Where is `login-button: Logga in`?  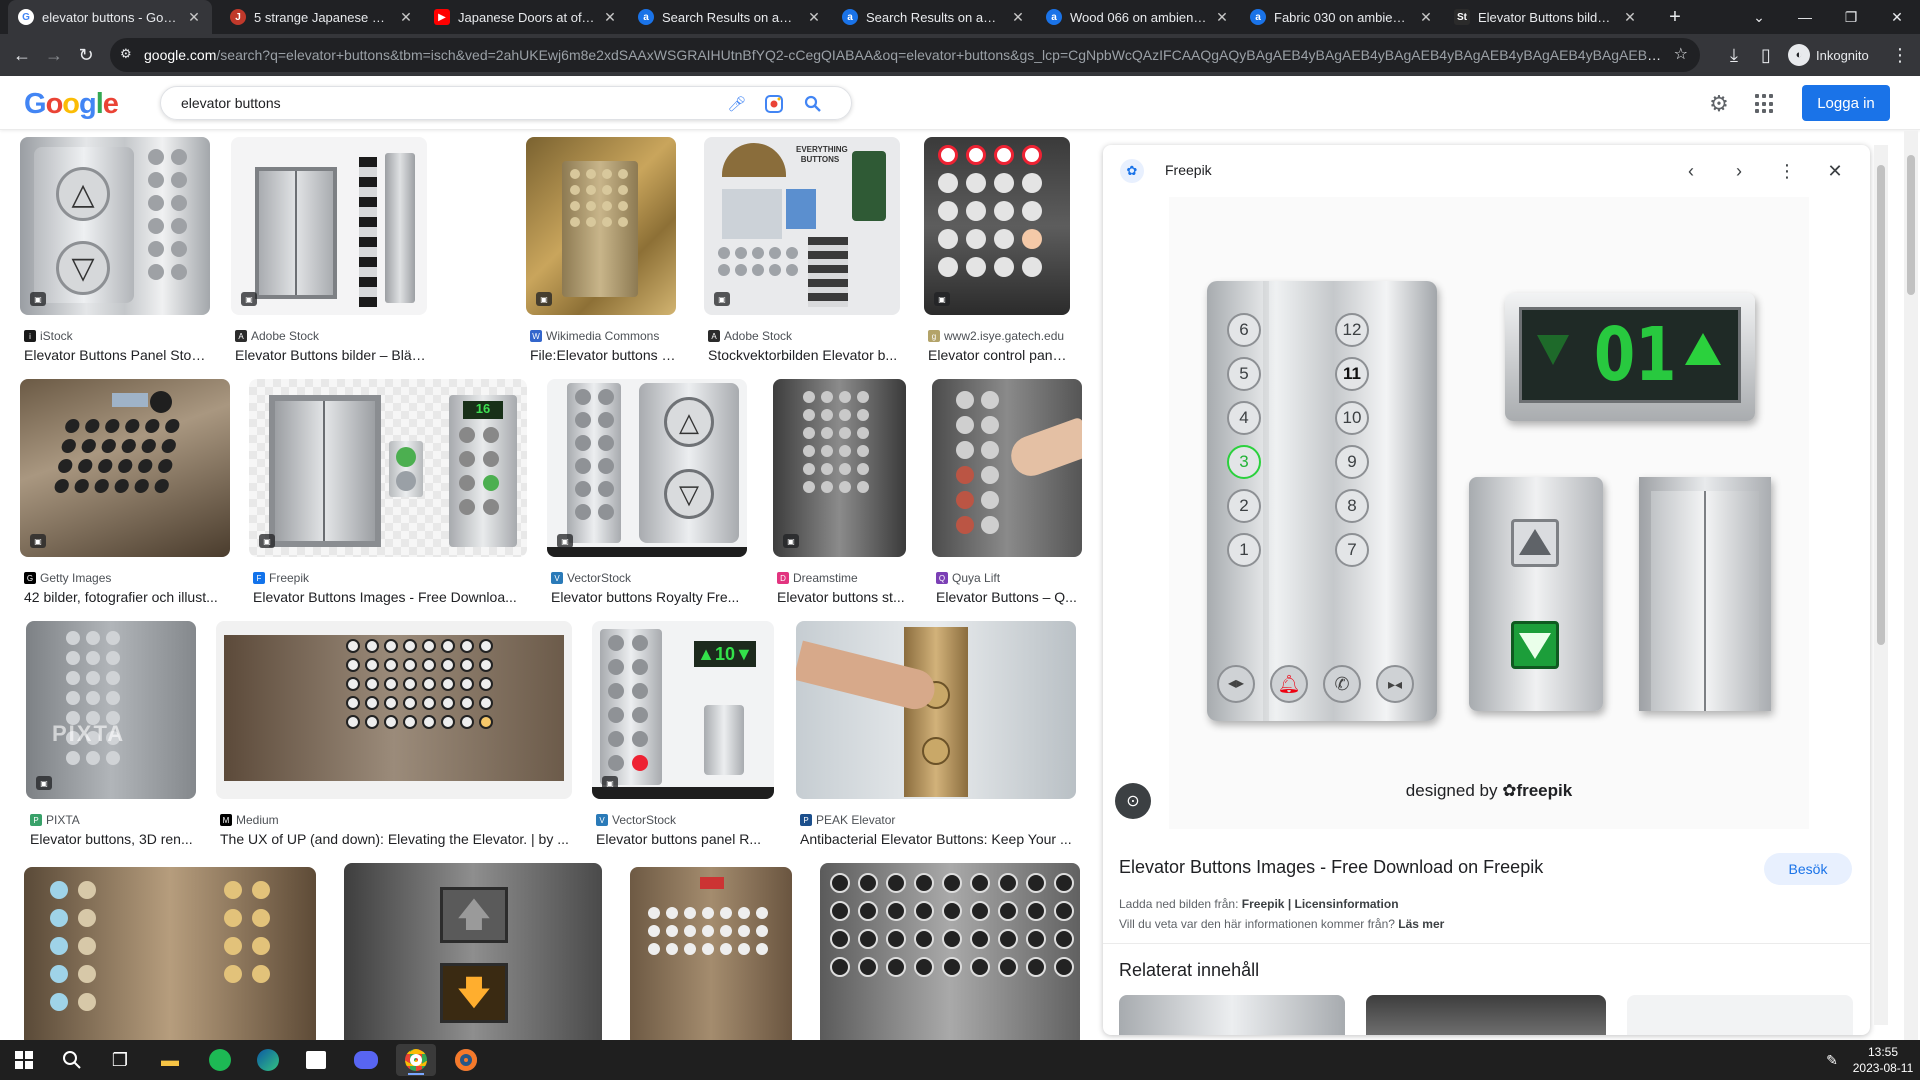
login-button: Logga in is located at coordinates (1846, 103).